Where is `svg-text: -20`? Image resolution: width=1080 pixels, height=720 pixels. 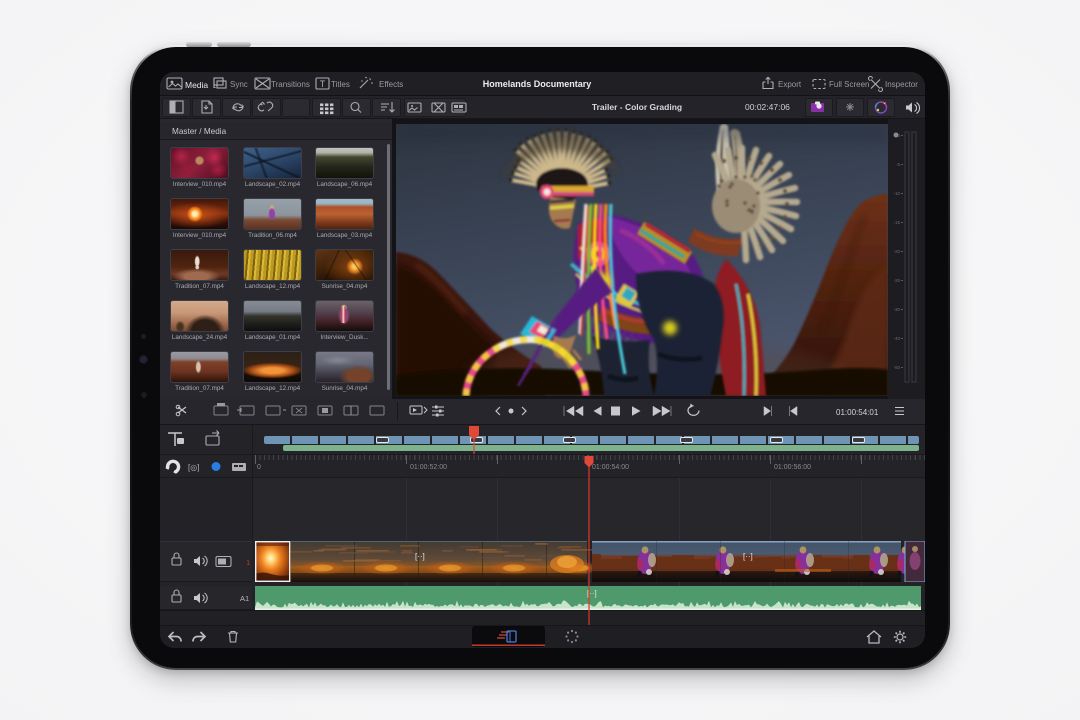 svg-text: -20 is located at coordinates (896, 251).